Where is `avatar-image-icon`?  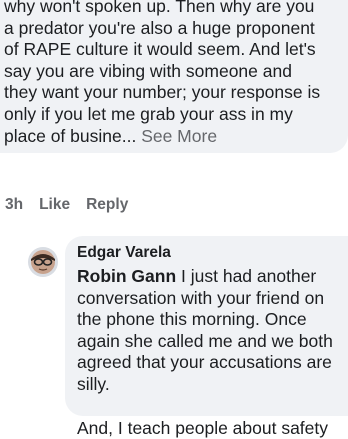 avatar-image-icon is located at coordinates (43, 262).